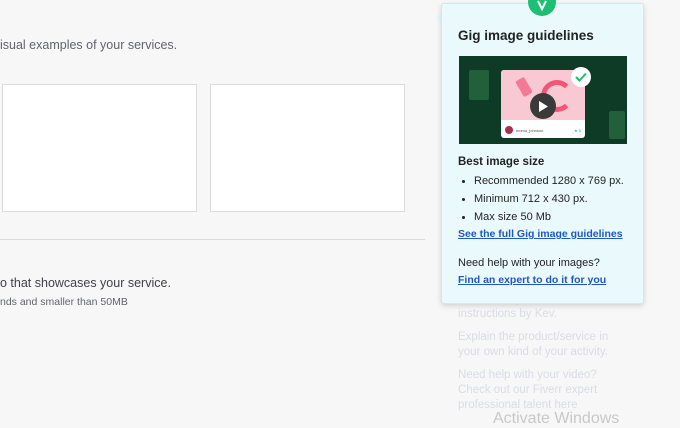 This screenshot has width=680, height=428. Describe the element at coordinates (526, 35) in the screenshot. I see `popup-title: Gig image guidelines` at that location.